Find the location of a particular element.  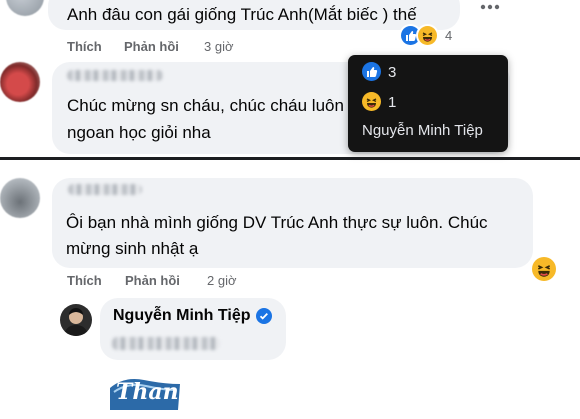

tooltip-haha-count: 1 is located at coordinates (392, 102).